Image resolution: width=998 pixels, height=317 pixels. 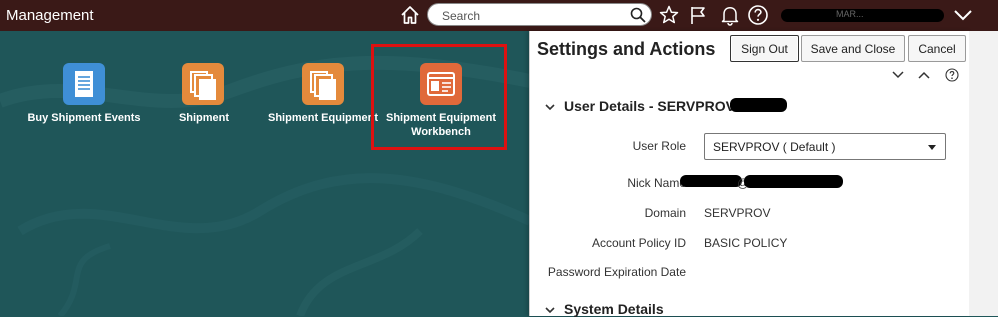 I want to click on flag-icon, so click(x=698, y=15).